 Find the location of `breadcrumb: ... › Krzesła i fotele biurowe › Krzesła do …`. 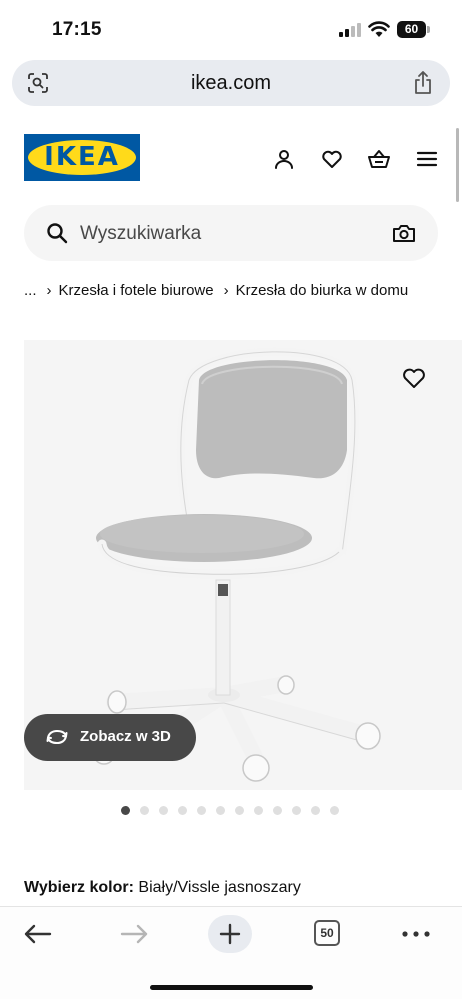

breadcrumb: ... › Krzesła i fotele biurowe › Krzesła do … is located at coordinates (216, 290).